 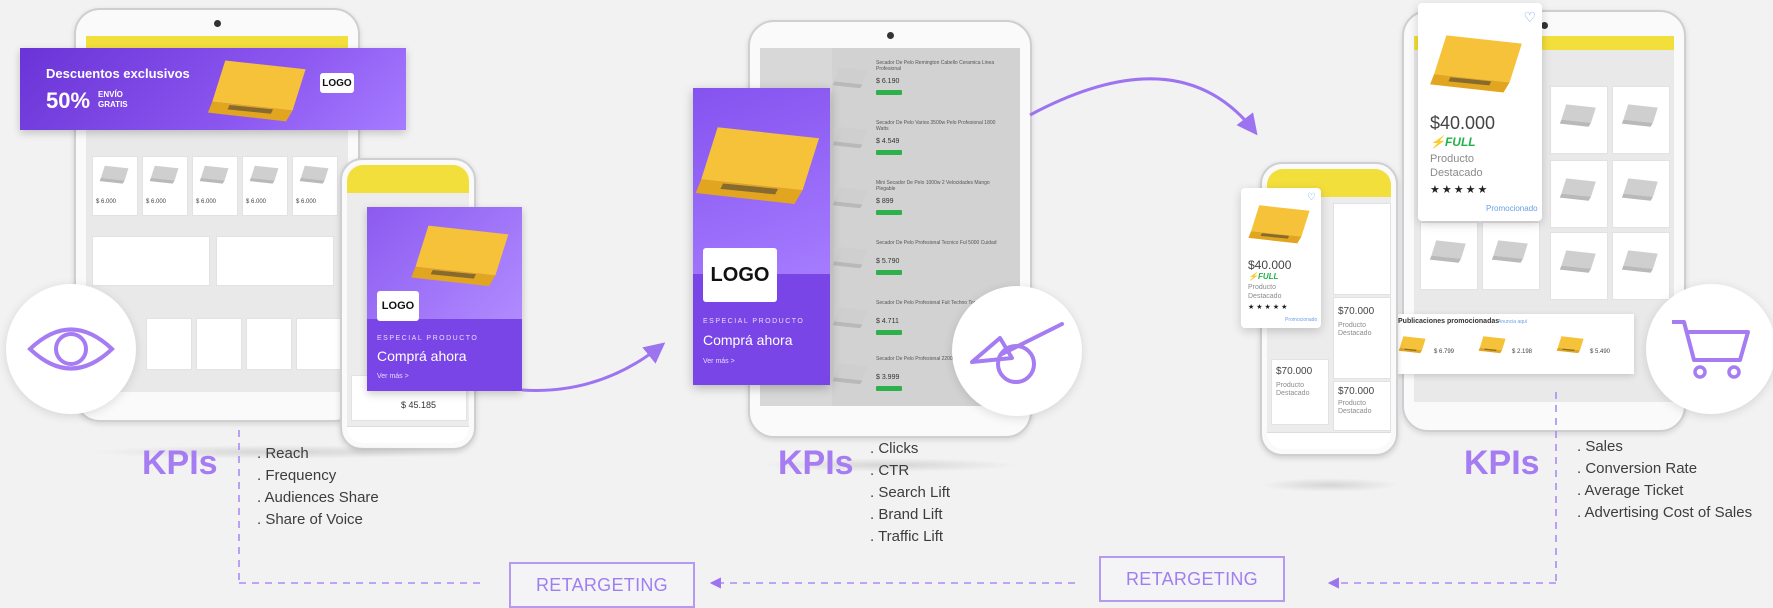 What do you see at coordinates (1192, 579) in the screenshot?
I see `retargeting-label-right: RETARGETING` at bounding box center [1192, 579].